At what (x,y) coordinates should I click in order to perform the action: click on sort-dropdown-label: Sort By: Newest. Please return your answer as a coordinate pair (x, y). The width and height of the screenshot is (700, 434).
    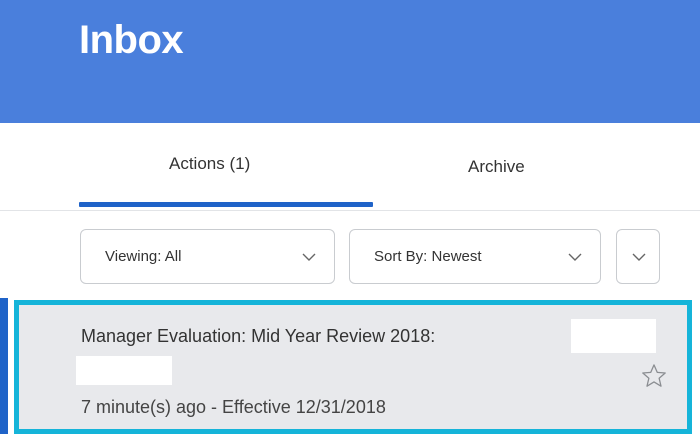
    Looking at the image, I should click on (428, 256).